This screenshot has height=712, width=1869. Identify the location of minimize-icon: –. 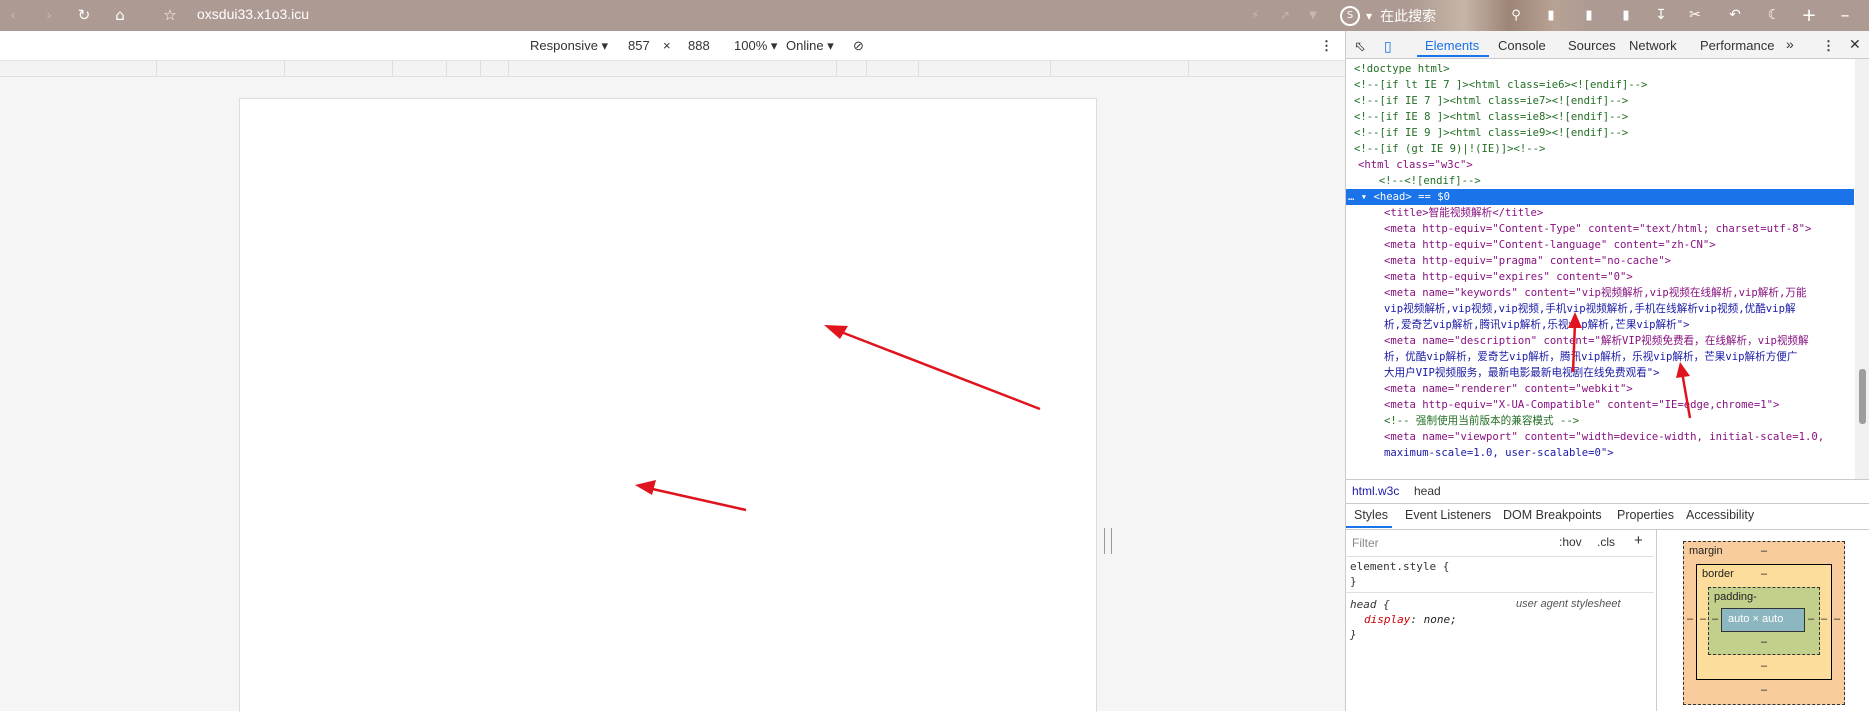
(1845, 15).